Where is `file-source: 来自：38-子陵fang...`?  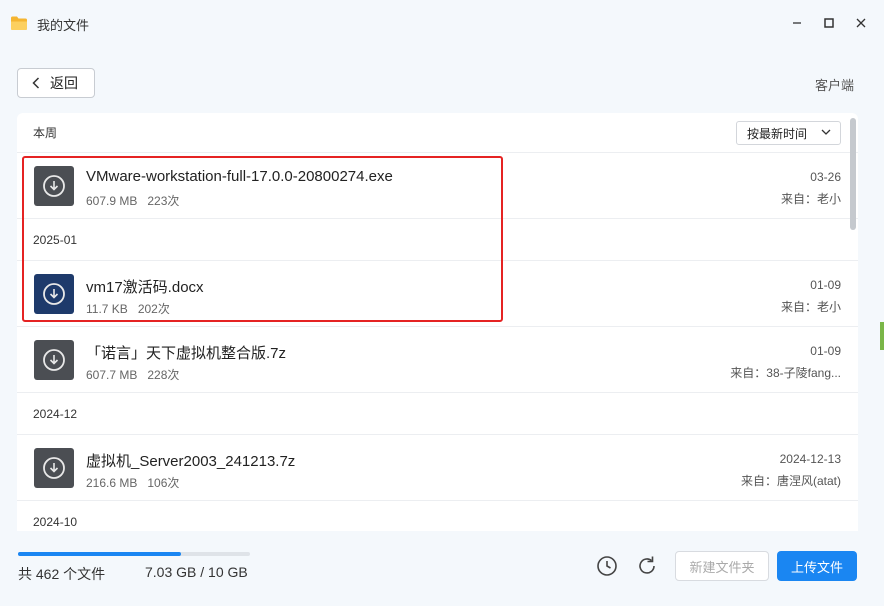 file-source: 来自：38-子陵fang... is located at coordinates (785, 373).